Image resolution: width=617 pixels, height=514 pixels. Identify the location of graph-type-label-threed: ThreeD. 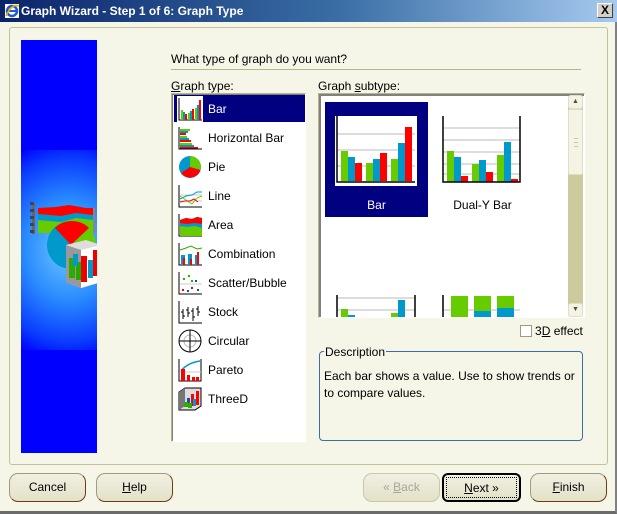
(228, 398).